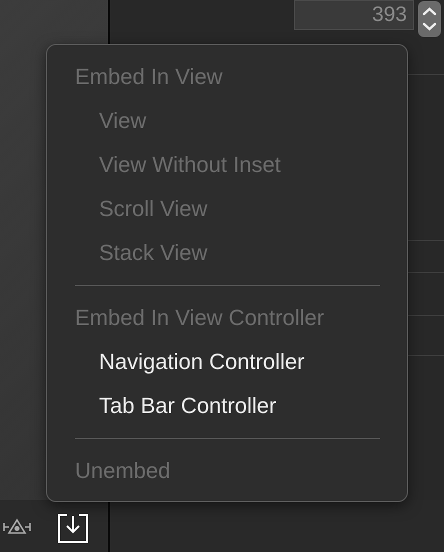 This screenshot has height=552, width=444. What do you see at coordinates (153, 253) in the screenshot?
I see `menu-item: Stack View` at bounding box center [153, 253].